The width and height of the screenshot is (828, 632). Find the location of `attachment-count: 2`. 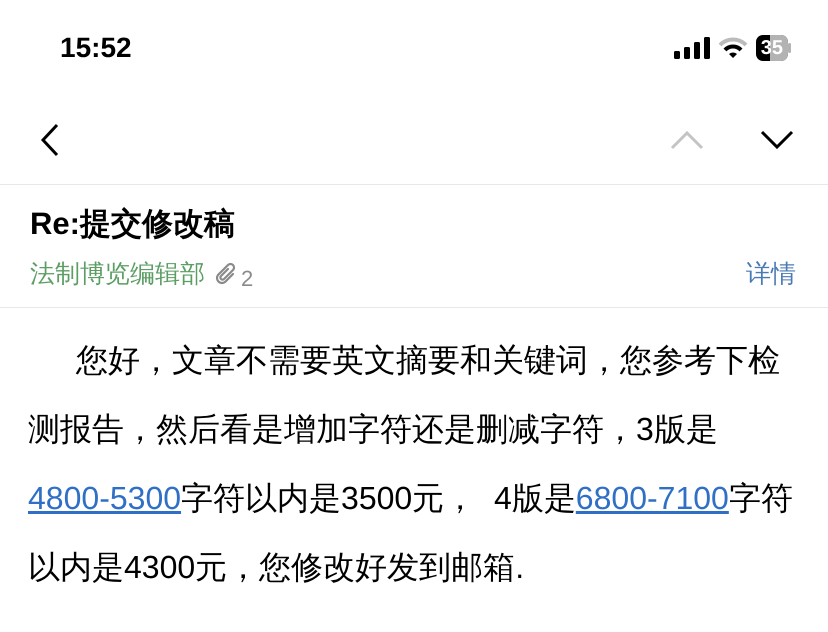

attachment-count: 2 is located at coordinates (247, 278).